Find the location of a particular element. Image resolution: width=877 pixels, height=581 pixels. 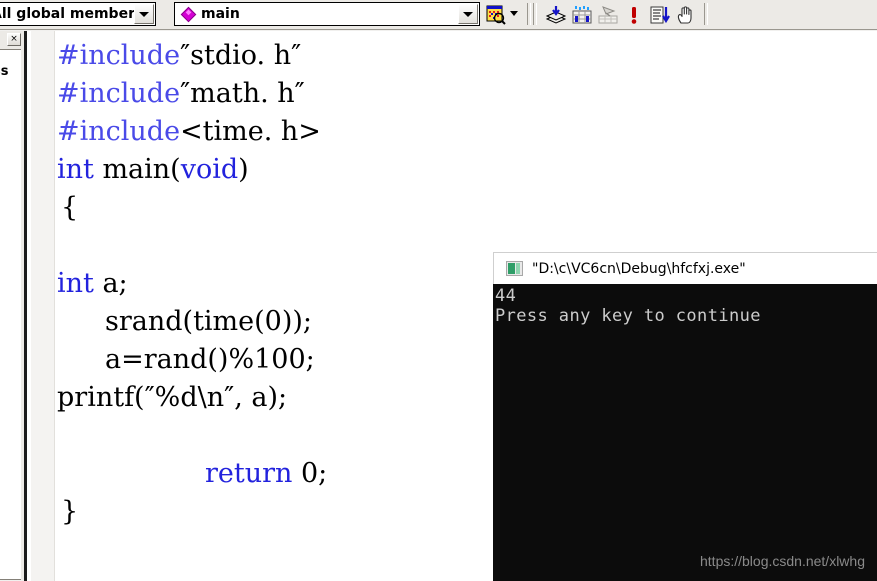

console-window-title: "D:\c\VC6cn\Debug\hfcfxj.exe" is located at coordinates (639, 268).